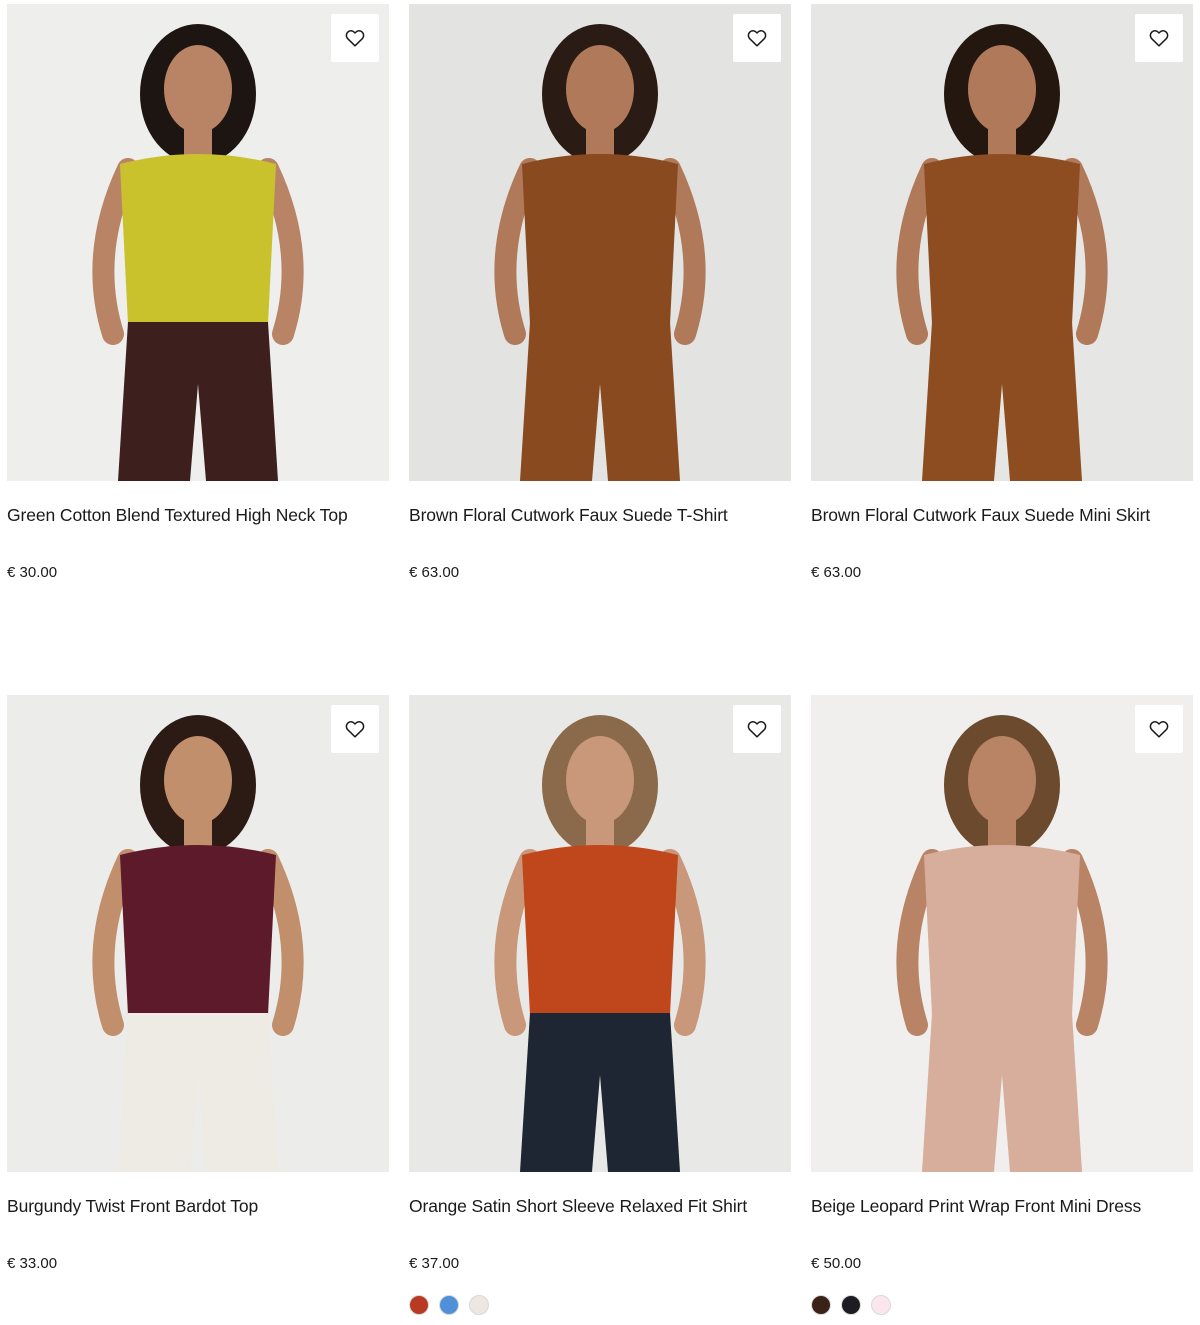  I want to click on color-swatch-black, so click(851, 1305).